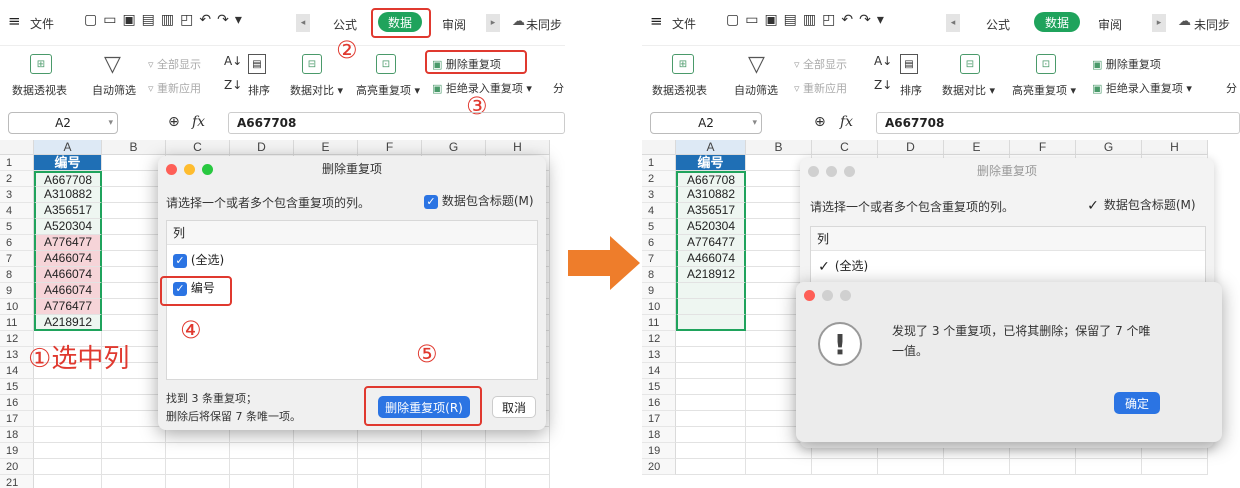 This screenshot has width=1240, height=488. I want to click on has-header-checkbox: ✓ 数据包含标题(M), so click(479, 200).